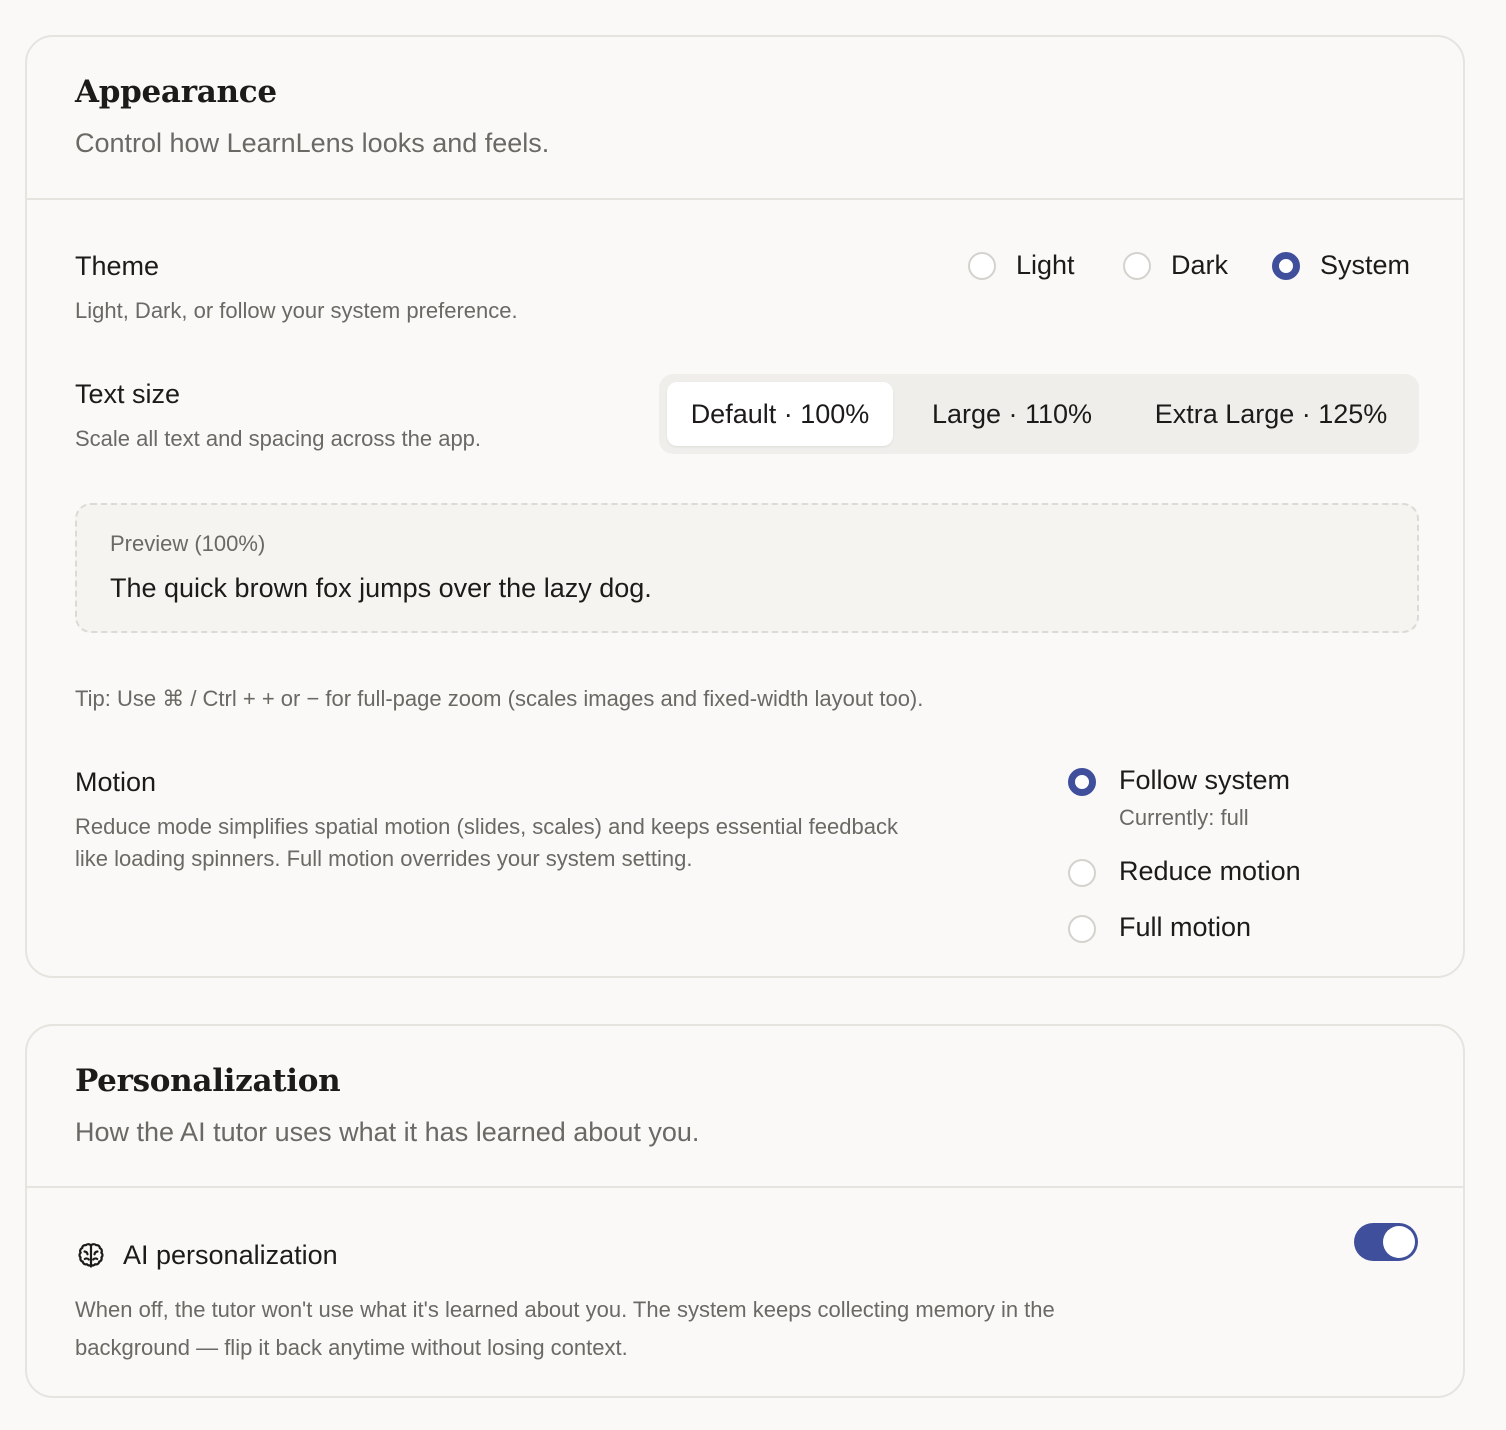  What do you see at coordinates (312, 143) in the screenshot?
I see `appearance-subtitle: Control how LearnLens looks and feels.` at bounding box center [312, 143].